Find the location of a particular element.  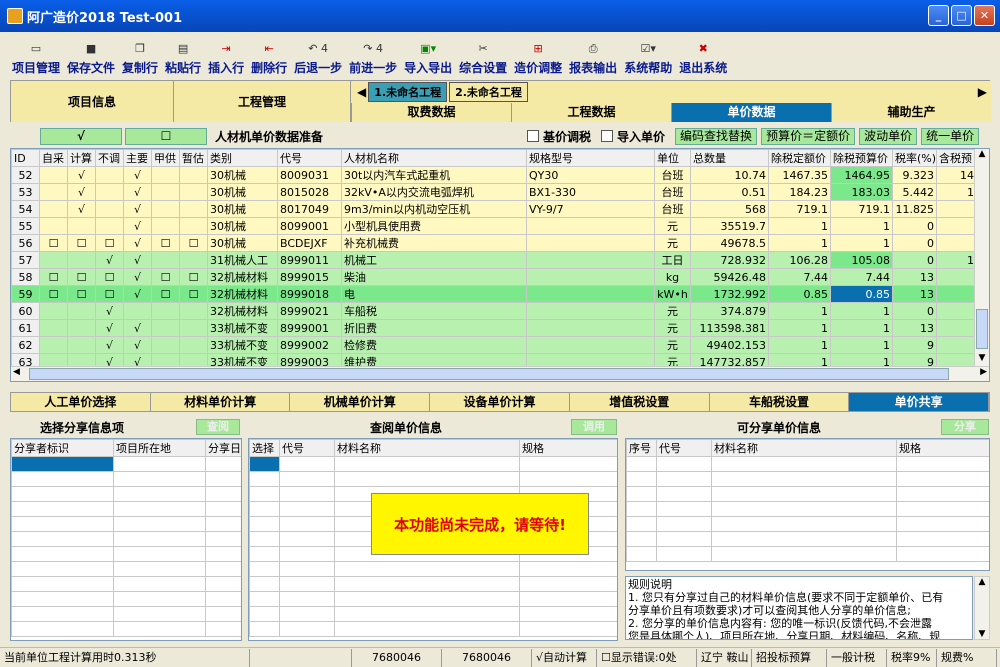

toolbar-button-8: ▣▾ 导入导出 is located at coordinates (428, 57).